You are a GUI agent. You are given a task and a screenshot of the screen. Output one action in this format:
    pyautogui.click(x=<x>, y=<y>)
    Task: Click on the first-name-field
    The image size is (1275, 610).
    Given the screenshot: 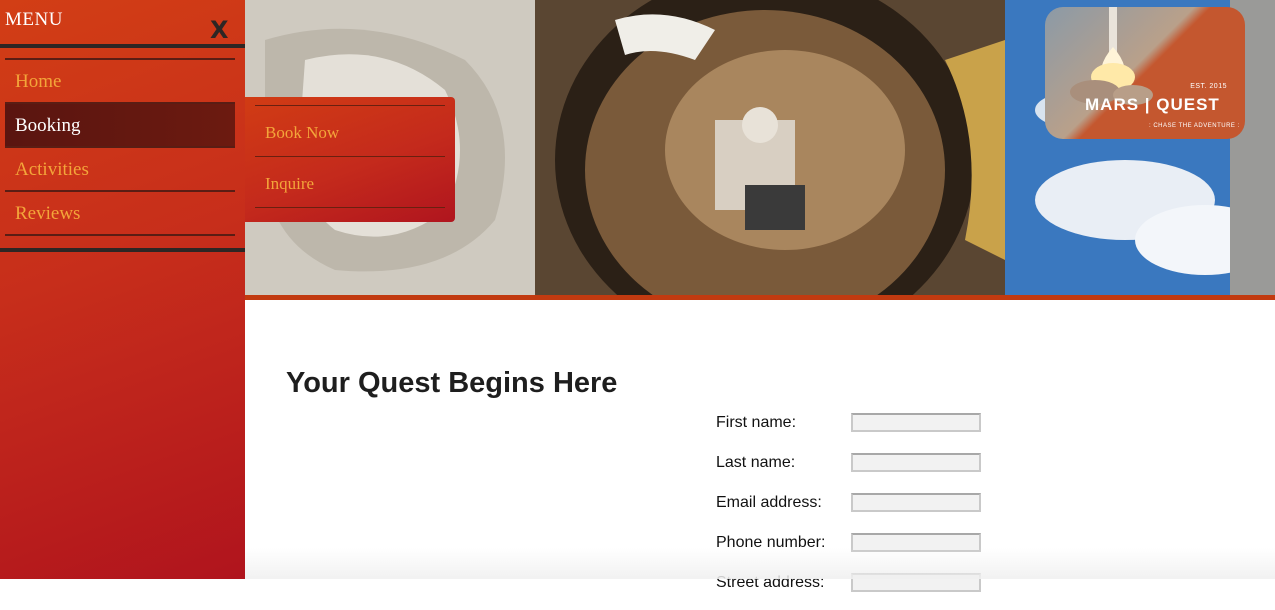 What is the action you would take?
    pyautogui.click(x=916, y=422)
    